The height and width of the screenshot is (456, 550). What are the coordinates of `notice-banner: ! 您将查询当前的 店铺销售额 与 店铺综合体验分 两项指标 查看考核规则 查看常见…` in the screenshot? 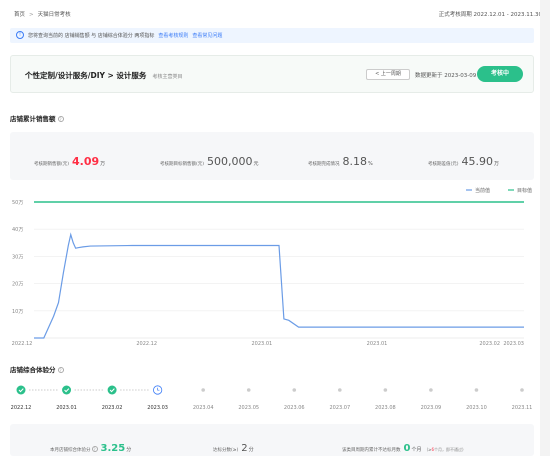 It's located at (272, 35).